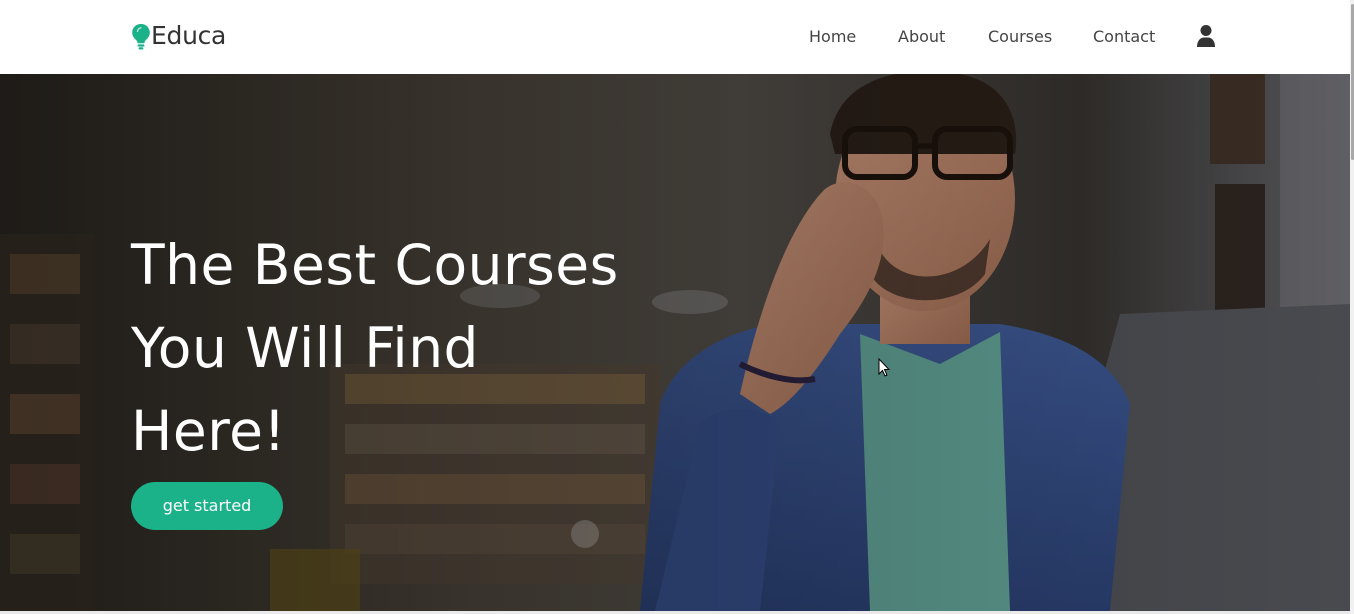 The width and height of the screenshot is (1354, 614). Describe the element at coordinates (832, 37) in the screenshot. I see `nav-link-home: Home` at that location.